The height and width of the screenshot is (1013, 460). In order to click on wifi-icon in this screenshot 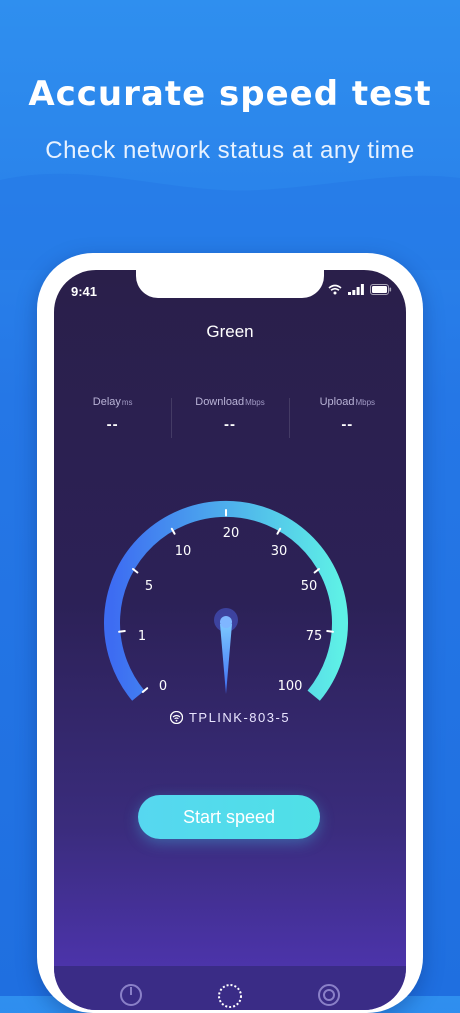, I will do `click(176, 717)`.